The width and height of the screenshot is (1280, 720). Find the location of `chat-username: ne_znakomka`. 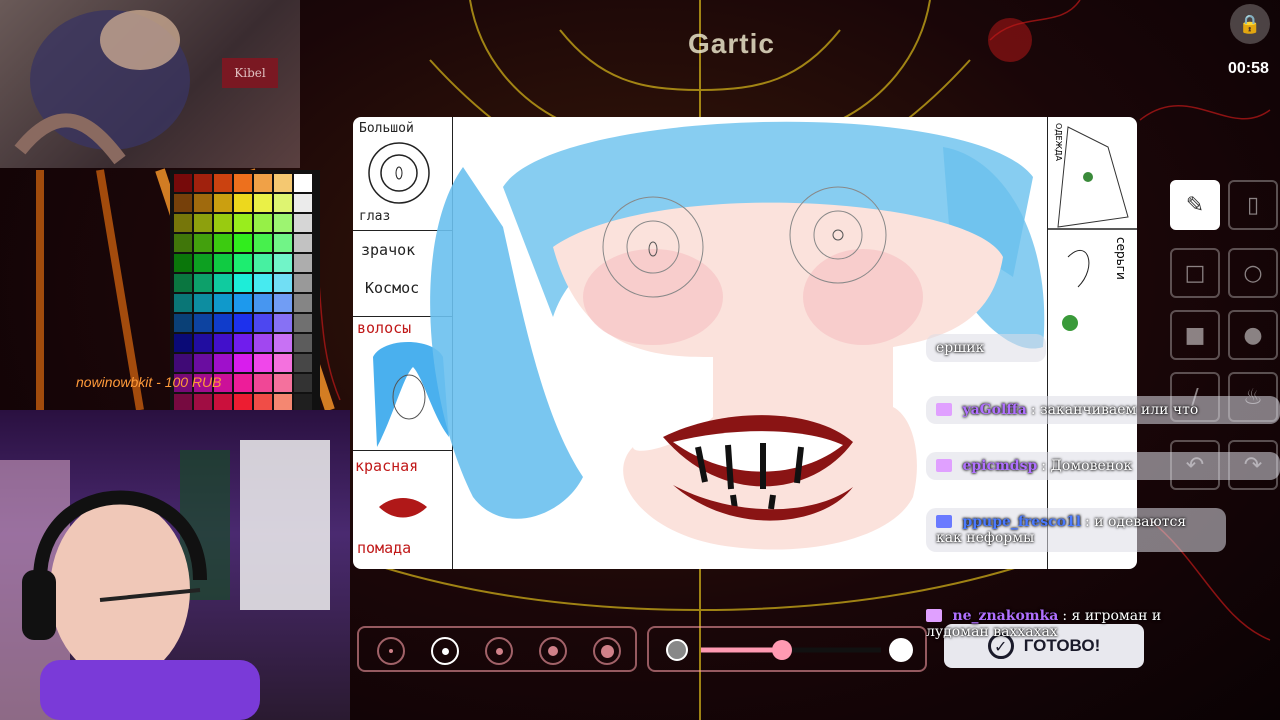

chat-username: ne_znakomka is located at coordinates (1005, 616).